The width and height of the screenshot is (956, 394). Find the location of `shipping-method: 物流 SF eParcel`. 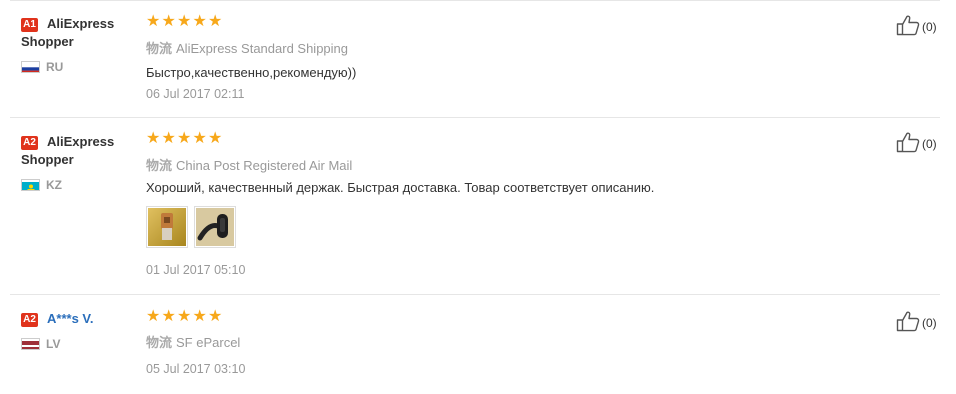

shipping-method: 物流 SF eParcel is located at coordinates (193, 341).